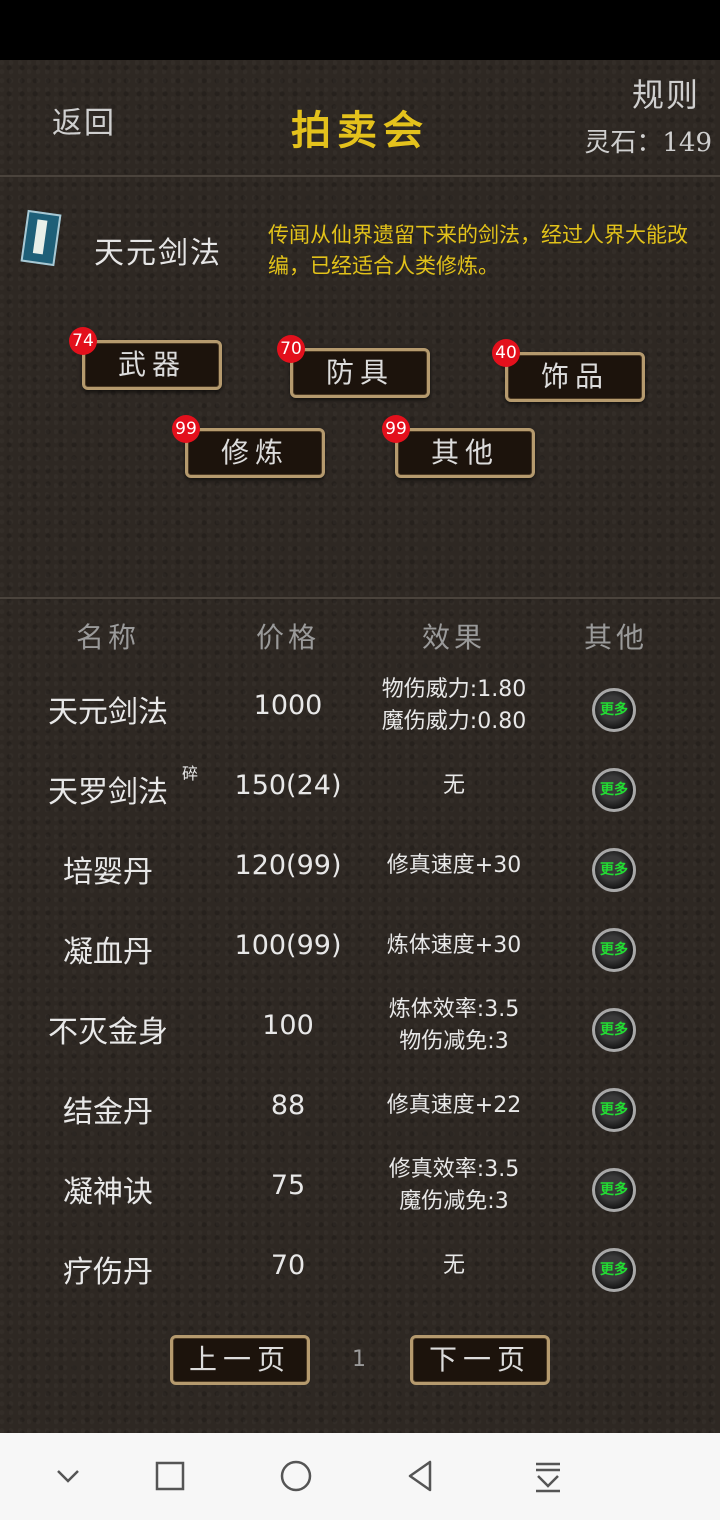  Describe the element at coordinates (288, 1185) in the screenshot. I see `item-price: 75` at that location.